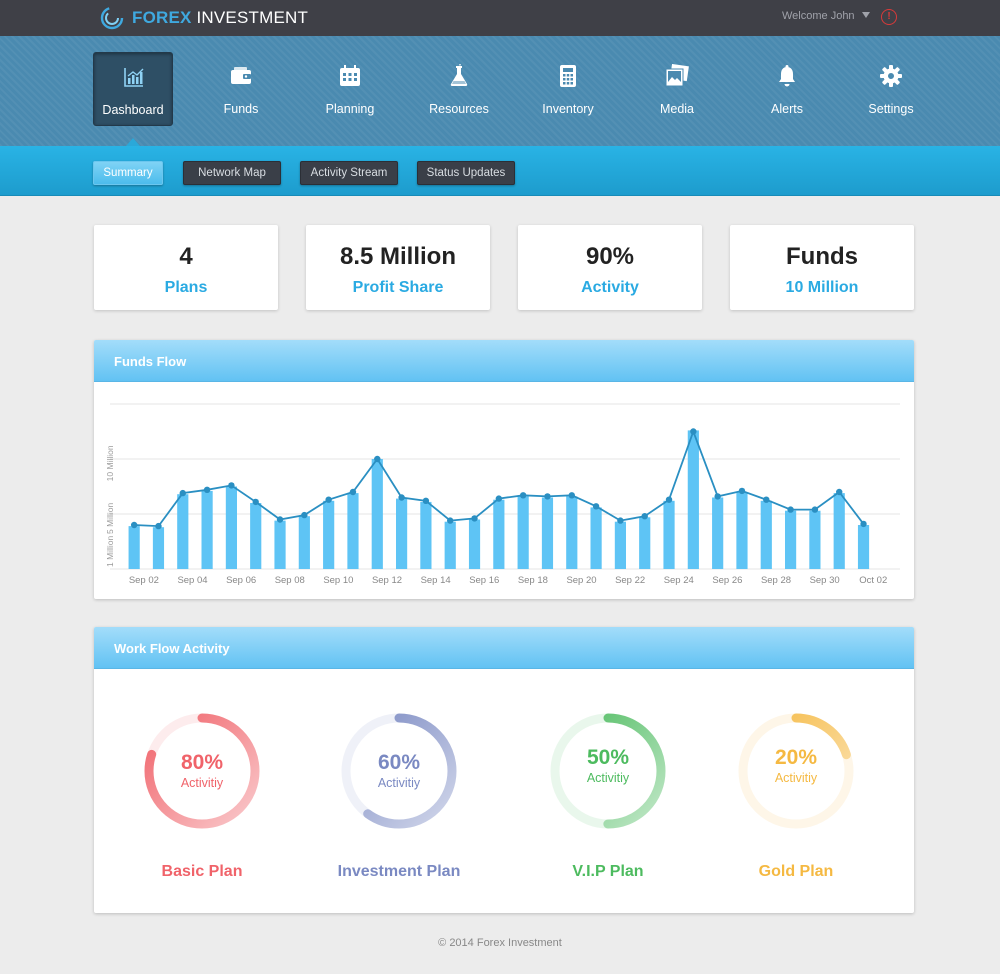 The height and width of the screenshot is (974, 1000). Describe the element at coordinates (608, 872) in the screenshot. I see `plan-name: V.I.P Plan` at that location.